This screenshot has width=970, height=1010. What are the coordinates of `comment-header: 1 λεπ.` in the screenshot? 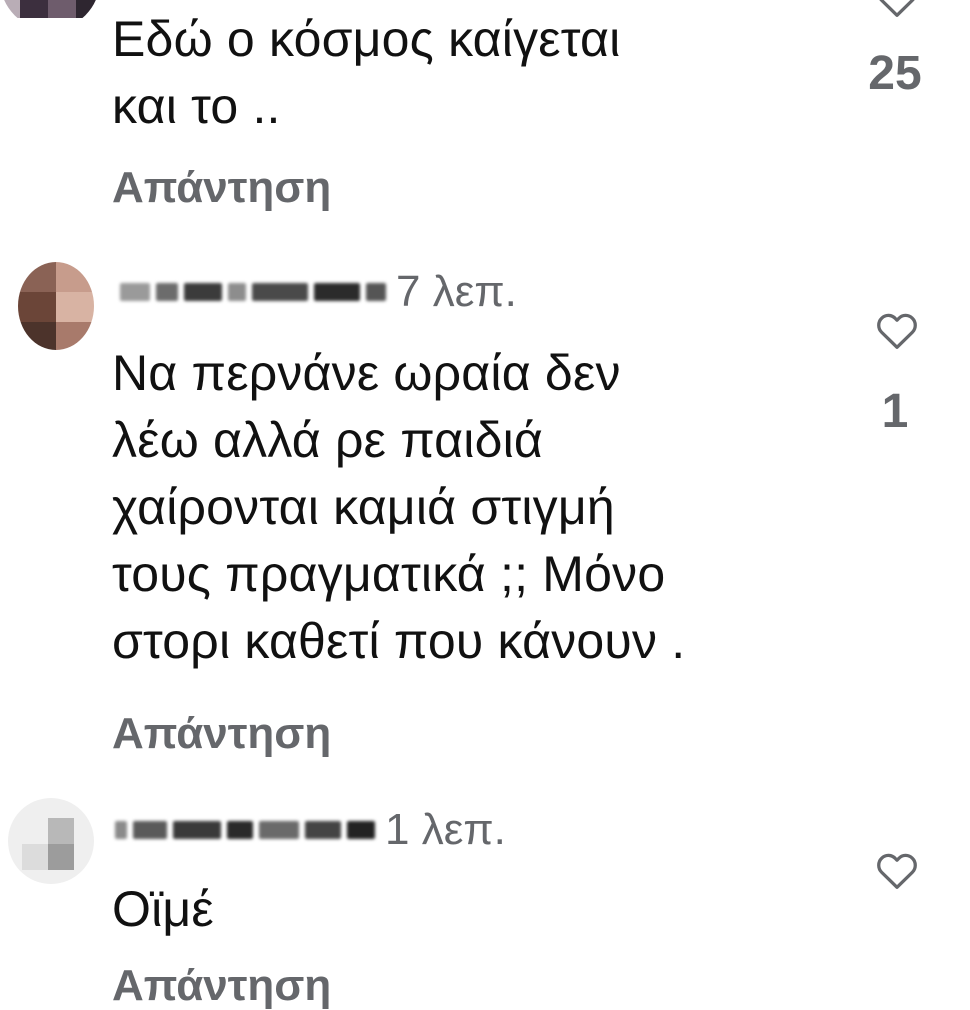 It's located at (310, 830).